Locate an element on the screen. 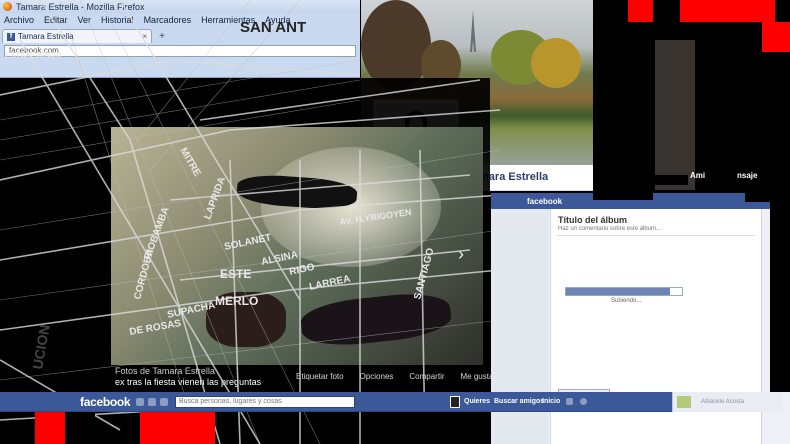  chat-friend-name: Albacete Acosta is located at coordinates (723, 402).